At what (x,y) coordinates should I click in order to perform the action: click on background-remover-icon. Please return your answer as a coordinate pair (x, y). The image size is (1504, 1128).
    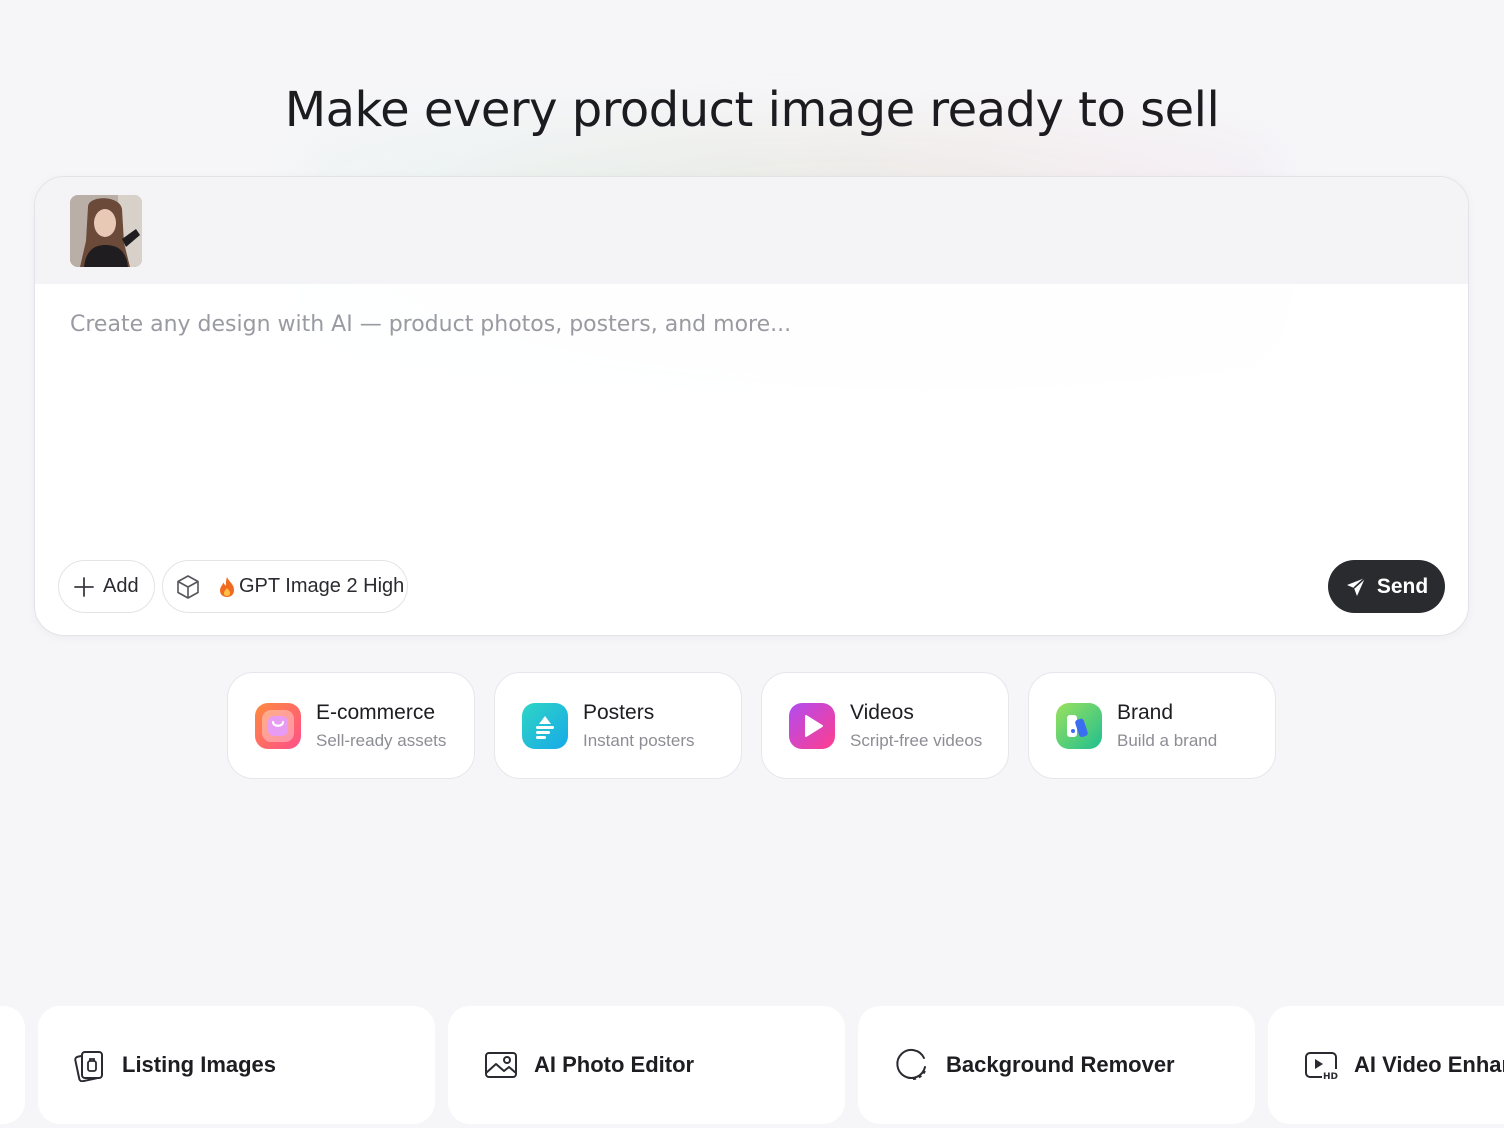
    Looking at the image, I should click on (912, 1065).